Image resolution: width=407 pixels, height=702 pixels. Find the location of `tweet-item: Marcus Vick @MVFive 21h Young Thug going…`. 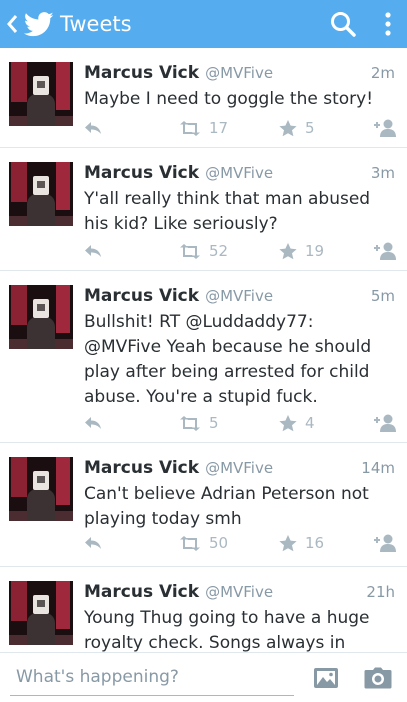

tweet-item: Marcus Vick @MVFive 21h Young Thug going… is located at coordinates (203, 609).